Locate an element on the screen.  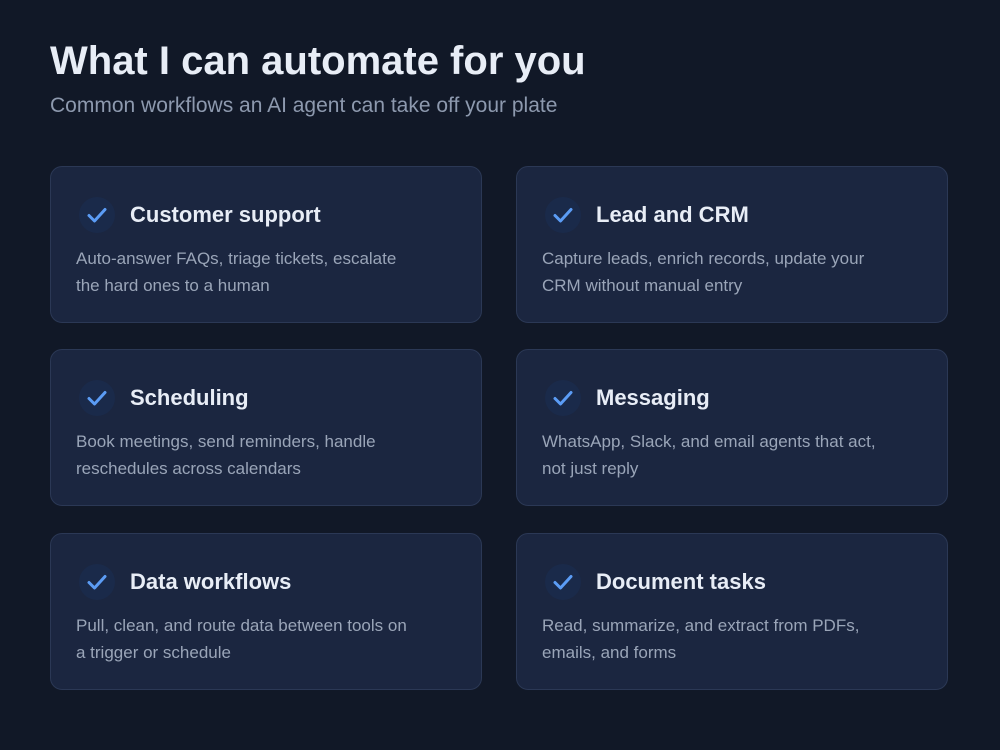
card-title: Lead and CRM is located at coordinates (672, 214).